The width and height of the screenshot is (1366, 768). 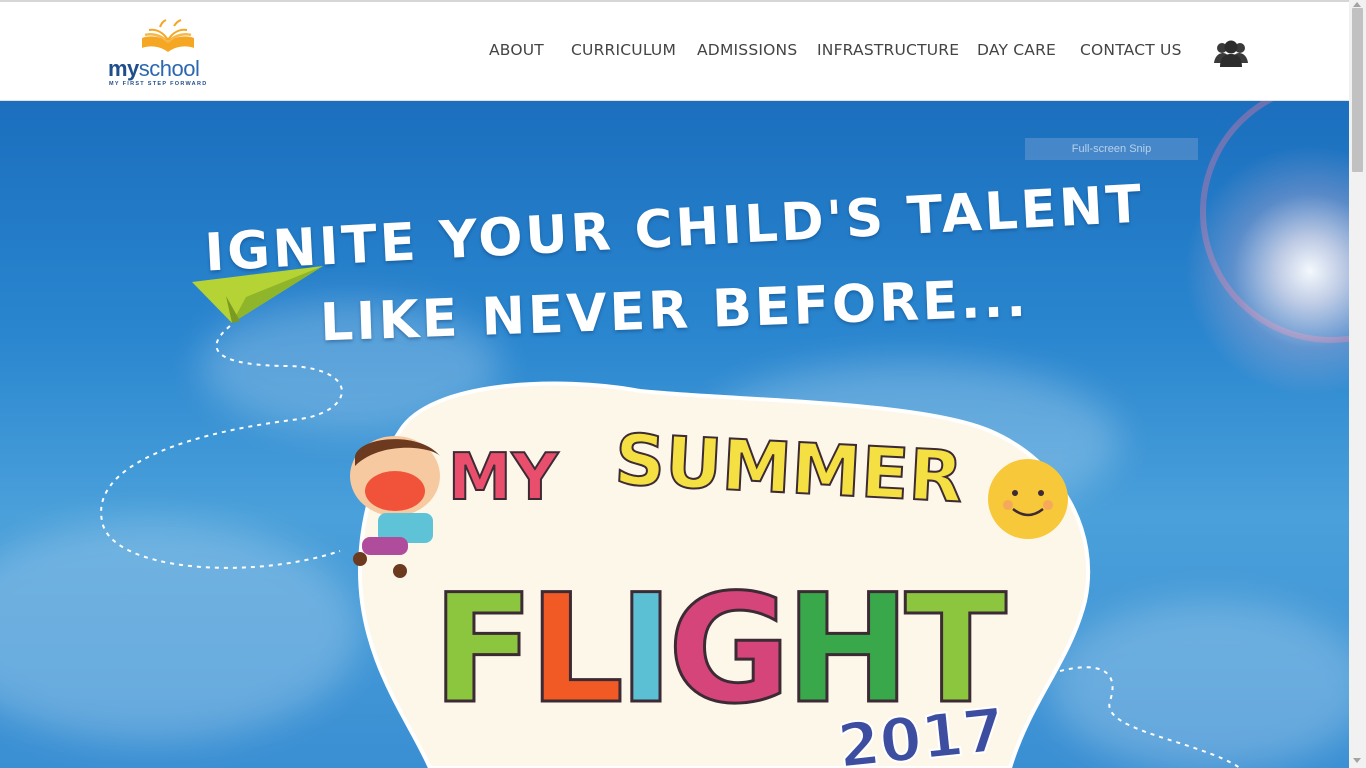 I want to click on logo-word-my: my, so click(x=123, y=68).